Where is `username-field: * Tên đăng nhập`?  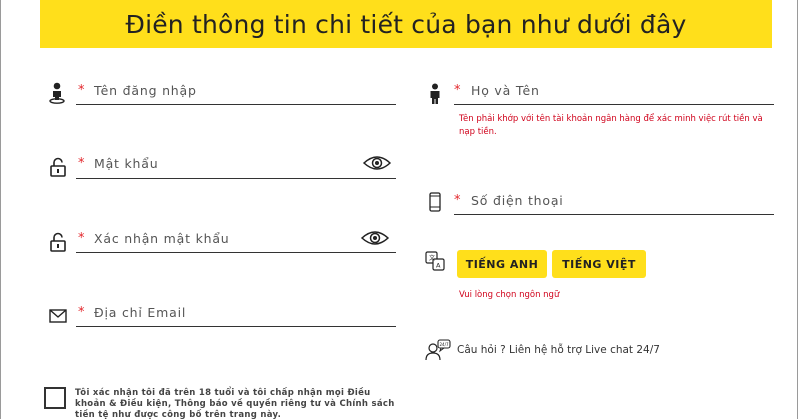
username-field: * Tên đăng nhập is located at coordinates (222, 94).